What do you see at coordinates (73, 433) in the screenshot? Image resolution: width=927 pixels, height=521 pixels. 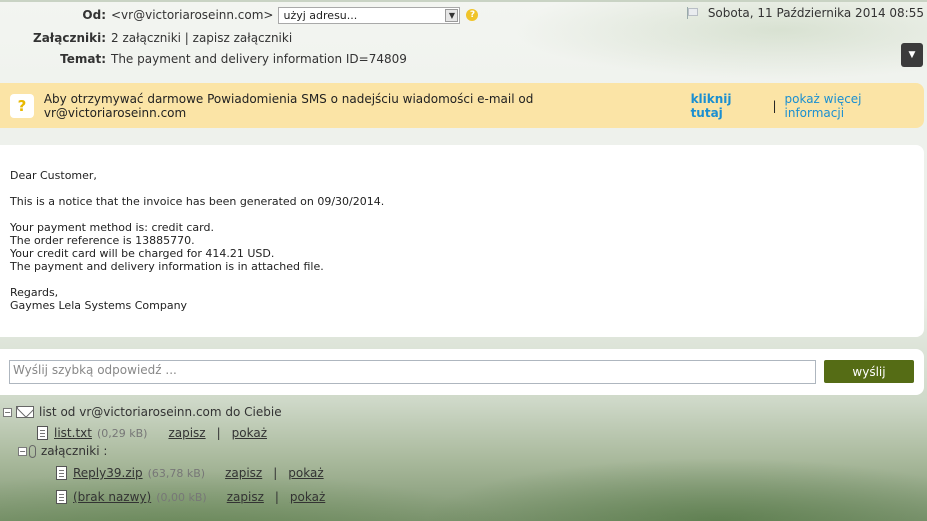 I see `file-name-link: list.txt` at bounding box center [73, 433].